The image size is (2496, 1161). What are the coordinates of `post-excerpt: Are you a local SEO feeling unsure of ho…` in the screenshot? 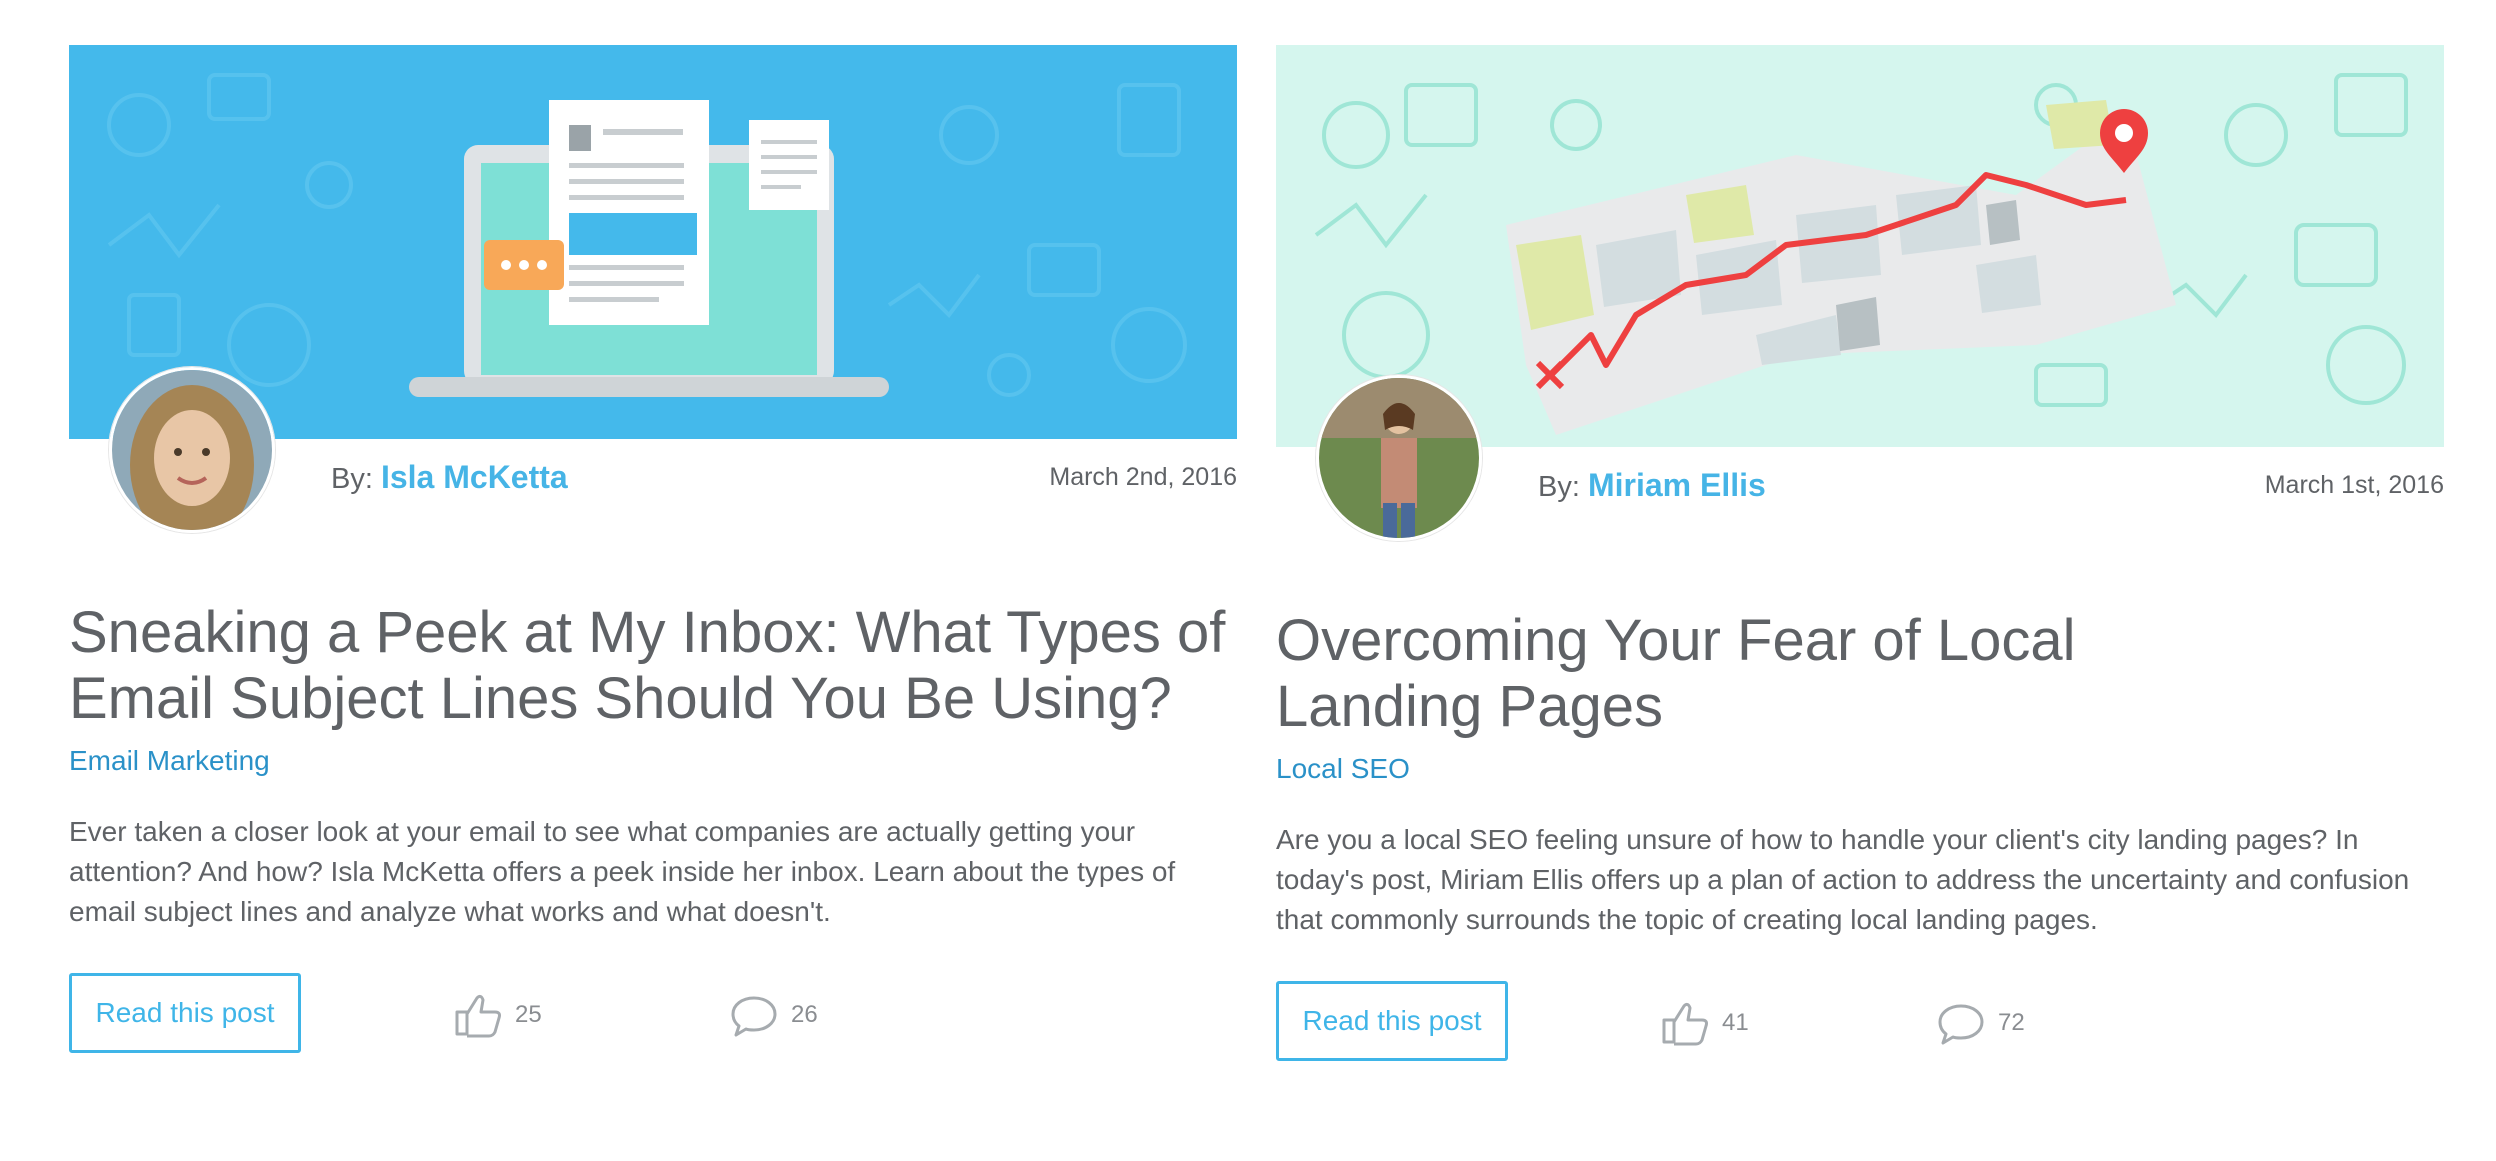 It's located at (1843, 879).